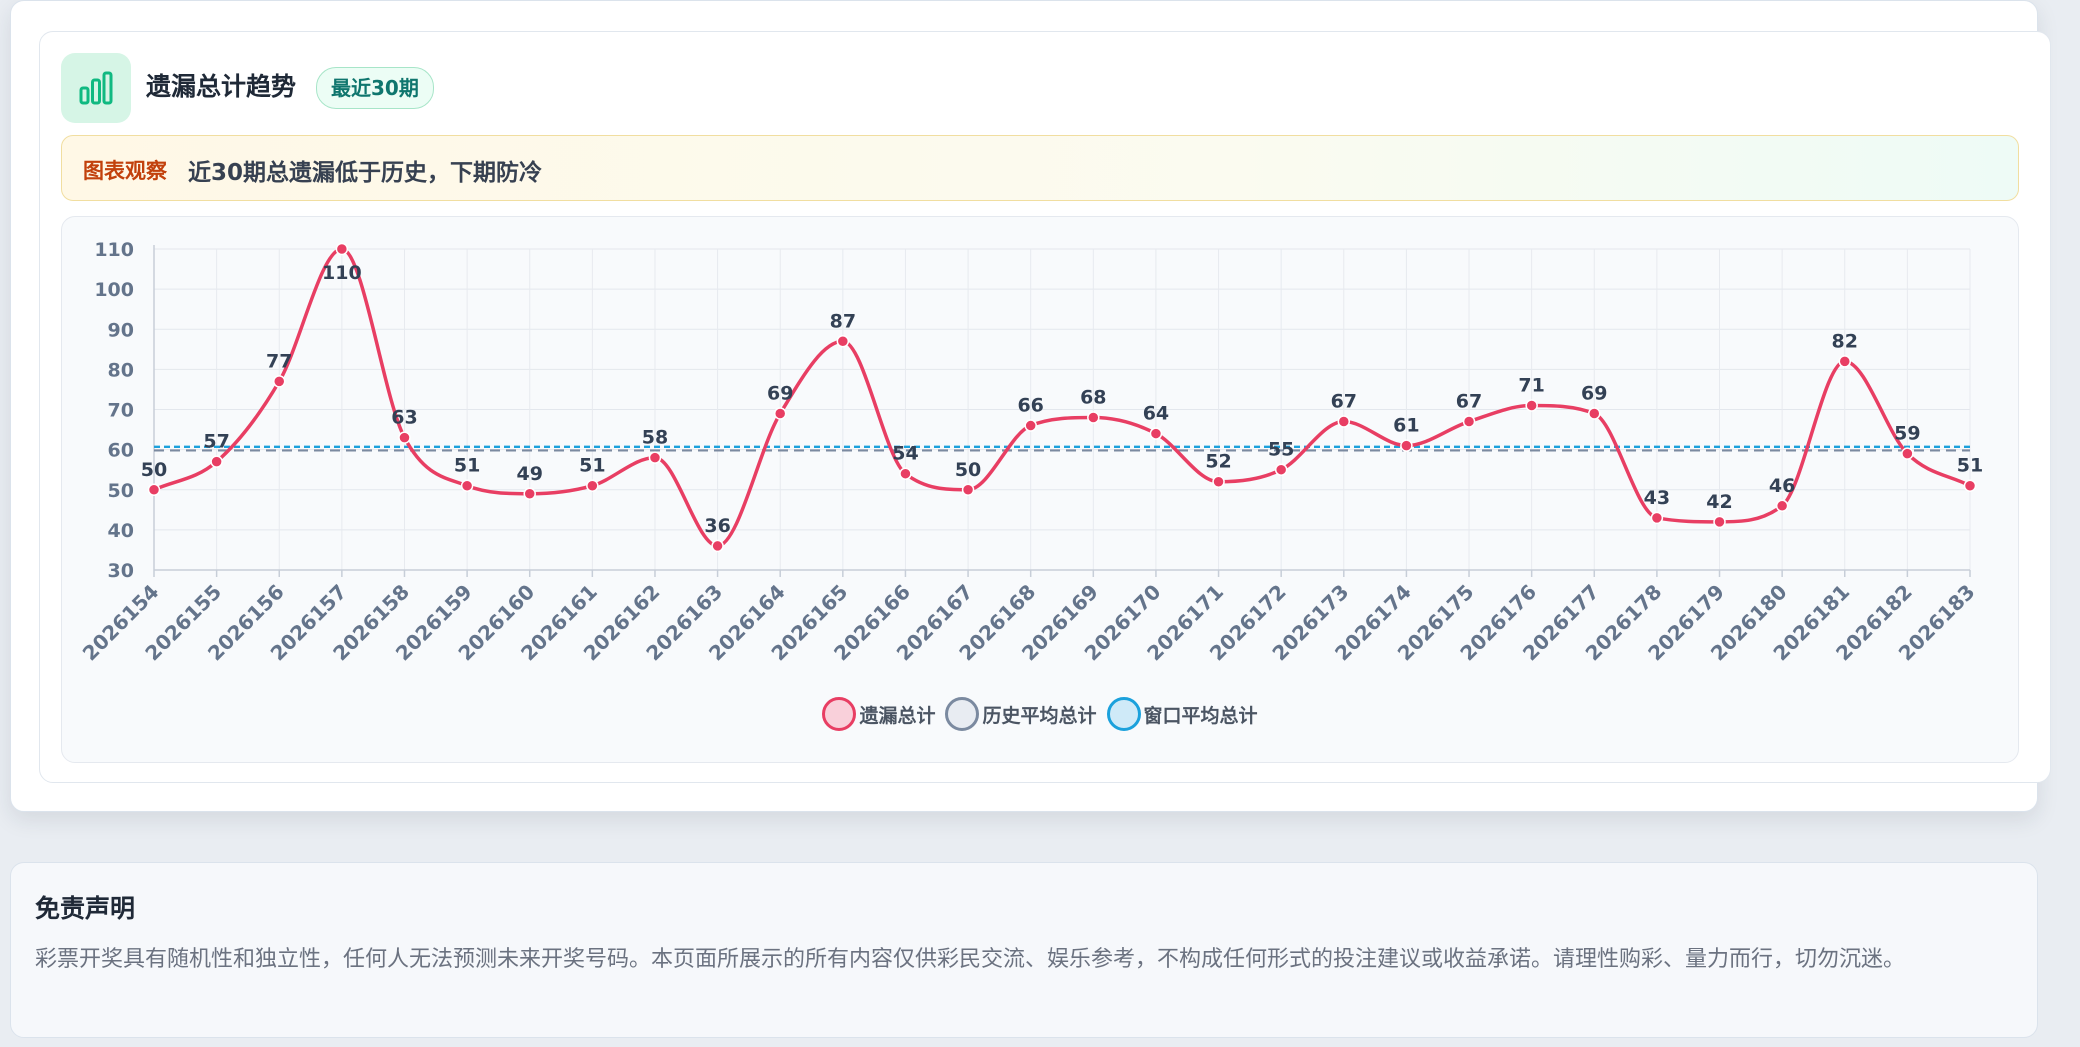 The width and height of the screenshot is (2080, 1047). I want to click on y-tick-label: 110, so click(114, 250).